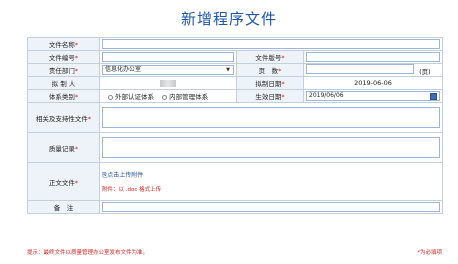 Image resolution: width=458 pixels, height=264 pixels. What do you see at coordinates (373, 83) in the screenshot?
I see `draft-date-value: 2019-06-06` at bounding box center [373, 83].